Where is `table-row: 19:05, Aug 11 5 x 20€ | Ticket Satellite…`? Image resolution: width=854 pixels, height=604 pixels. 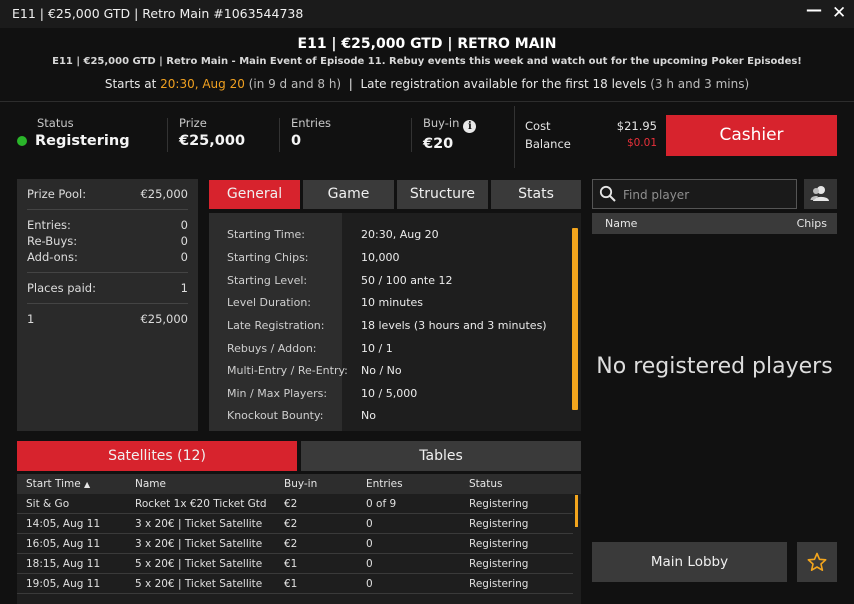
table-row: 19:05, Aug 11 5 x 20€ | Ticket Satellite… is located at coordinates (295, 584).